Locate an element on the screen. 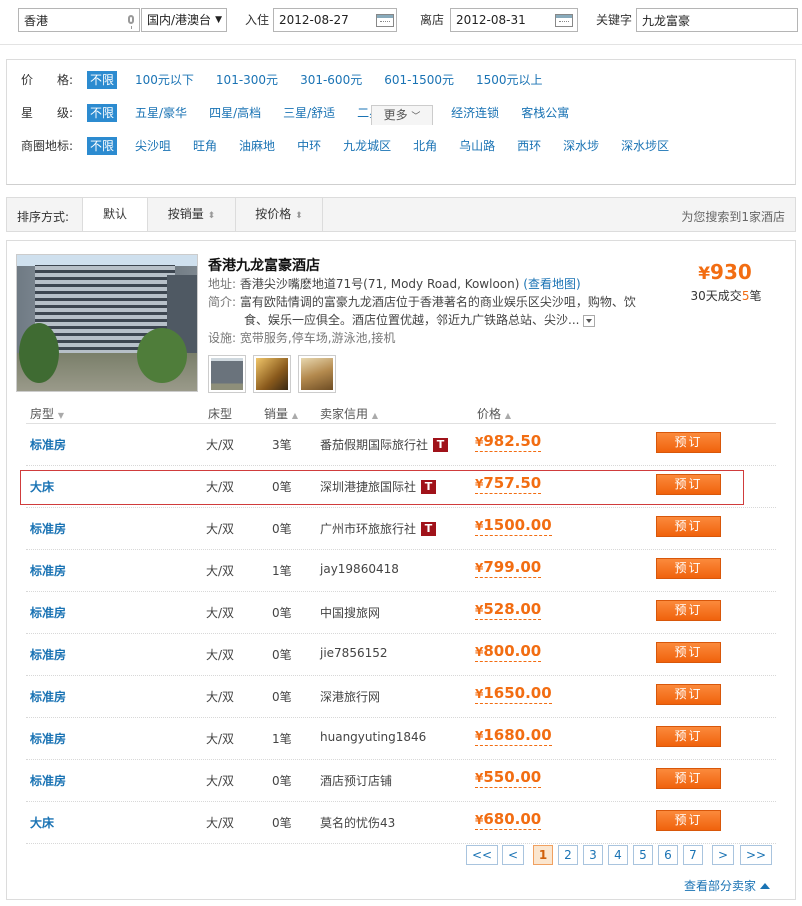 The height and width of the screenshot is (906, 802). checkin-input: 2012-08-27 is located at coordinates (335, 20).